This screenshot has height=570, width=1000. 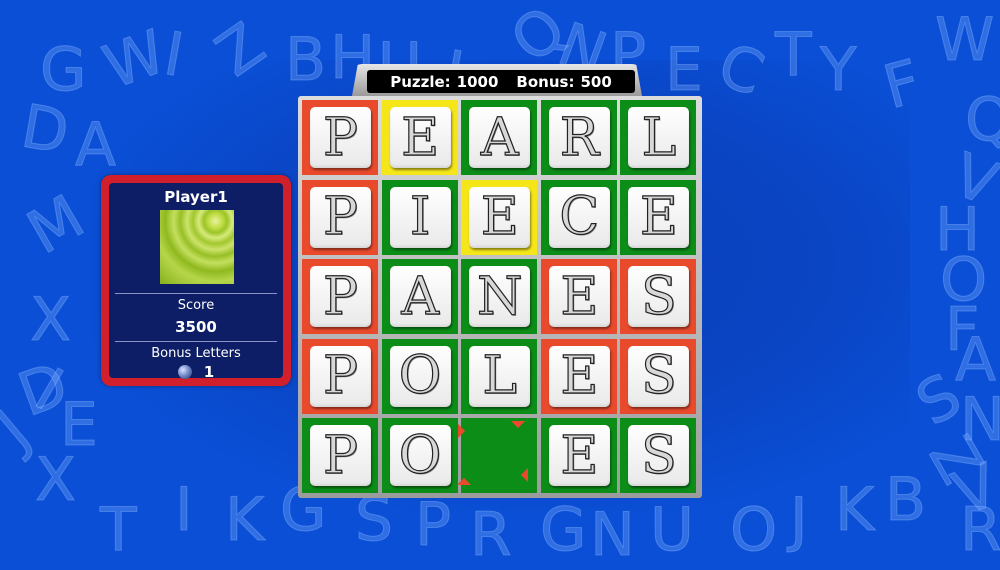 I want to click on background-letter: I, so click(x=184, y=510).